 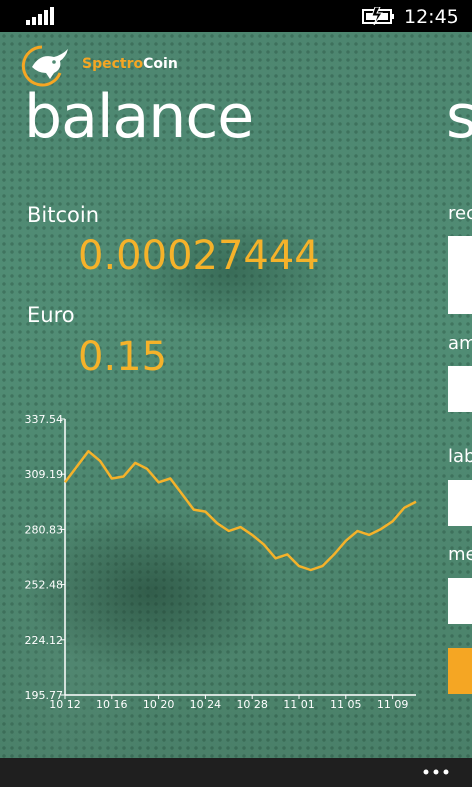 I want to click on send-amount-label-peek: am, so click(x=460, y=343).